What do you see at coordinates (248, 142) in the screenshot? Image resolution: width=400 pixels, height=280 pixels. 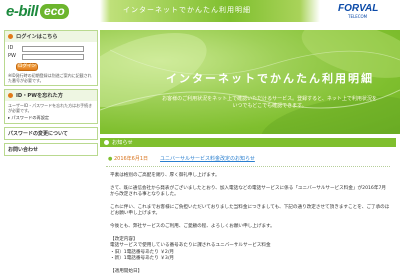 I see `news-header: お知らせ` at bounding box center [248, 142].